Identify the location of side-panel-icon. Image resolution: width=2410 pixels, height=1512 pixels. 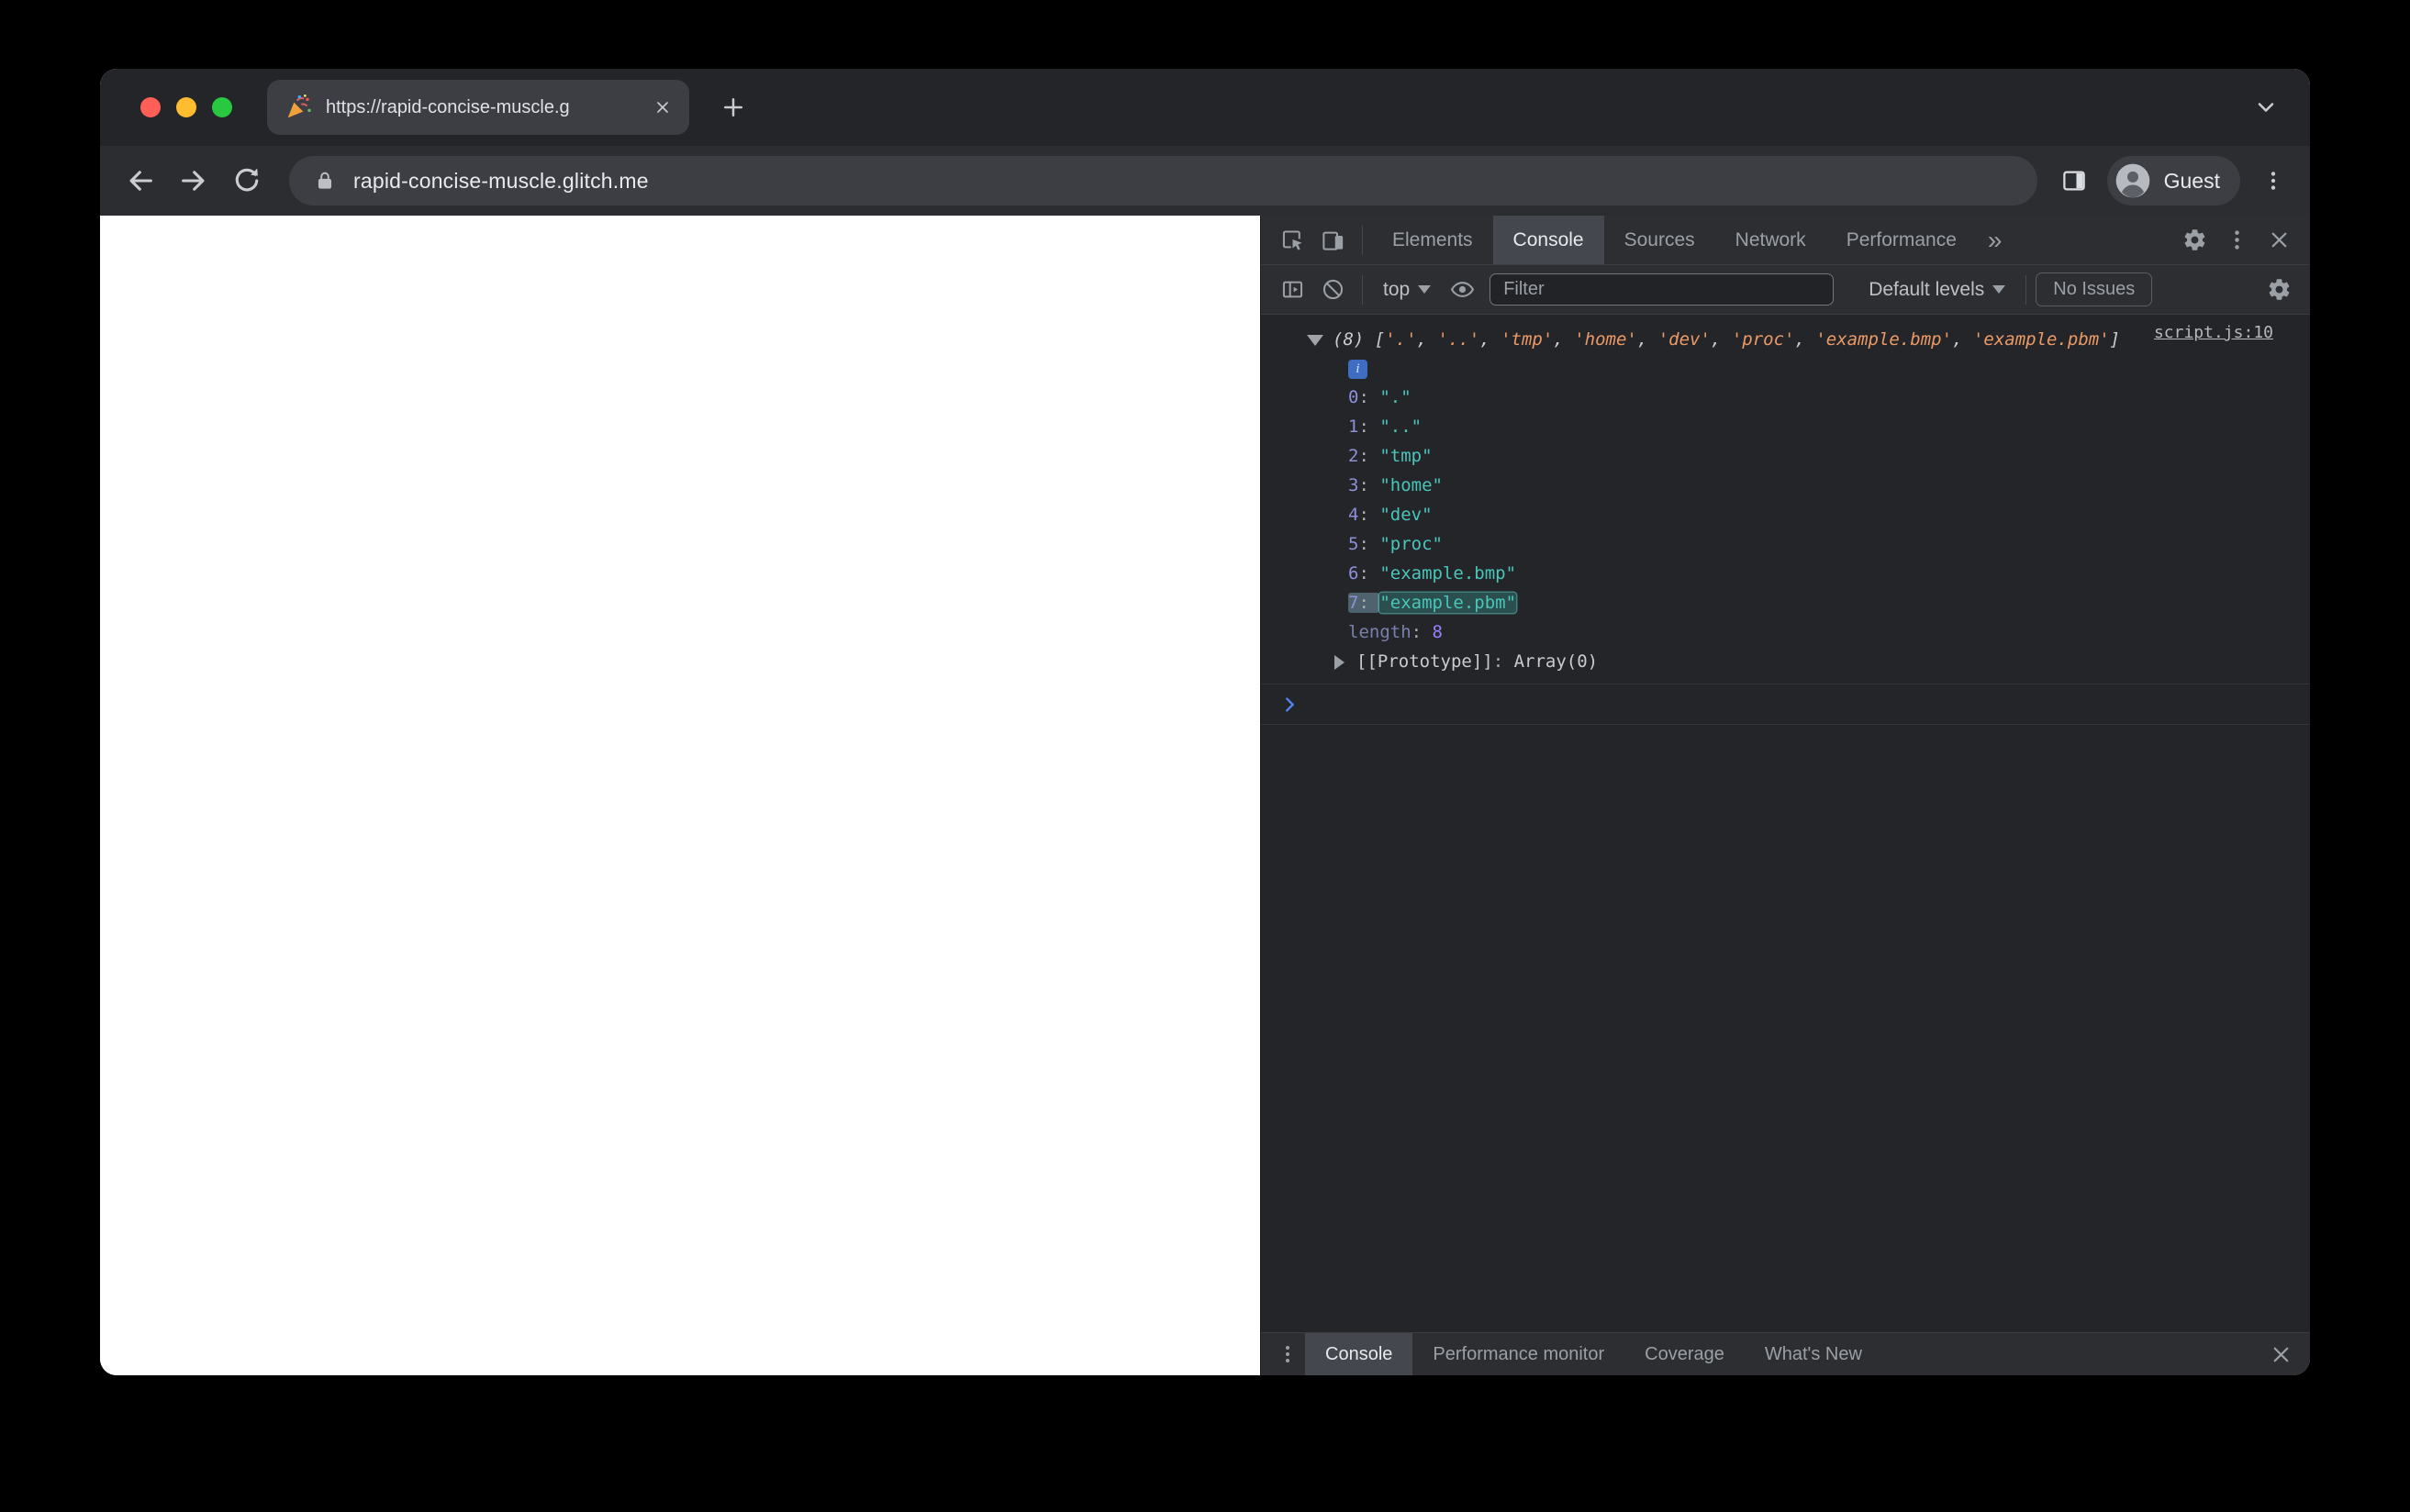
(2074, 181).